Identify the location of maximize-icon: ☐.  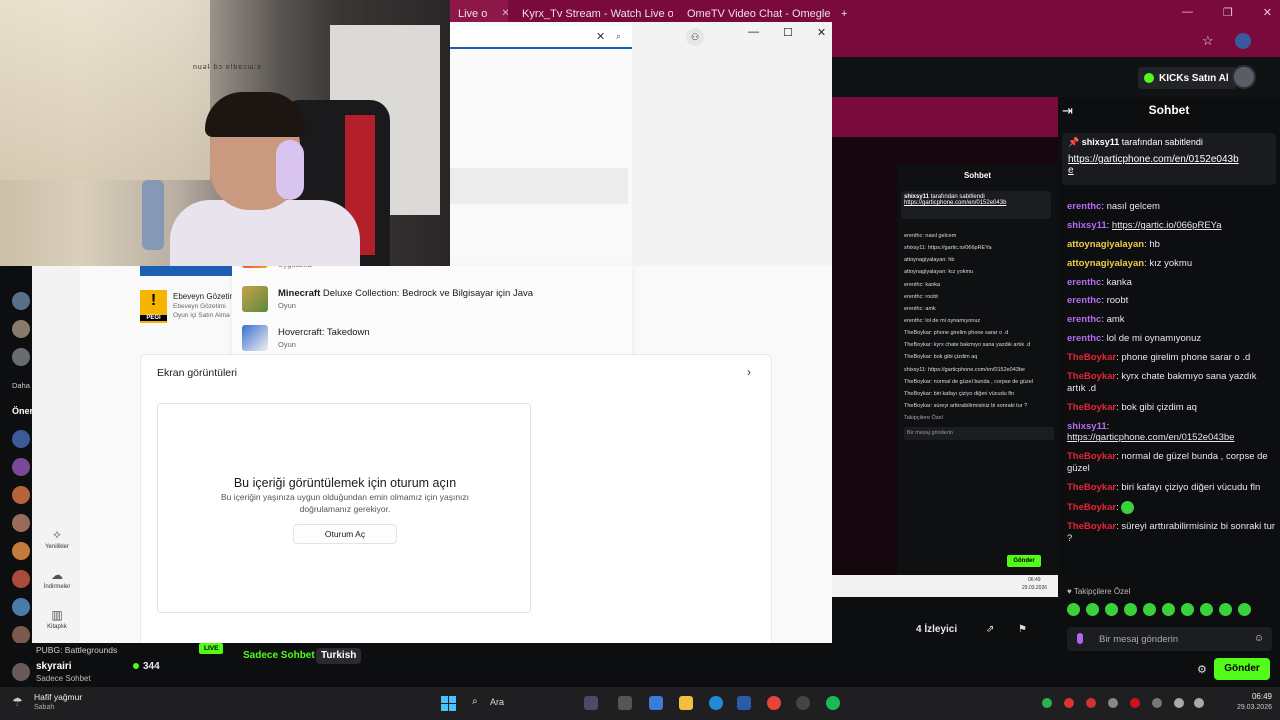
(788, 32).